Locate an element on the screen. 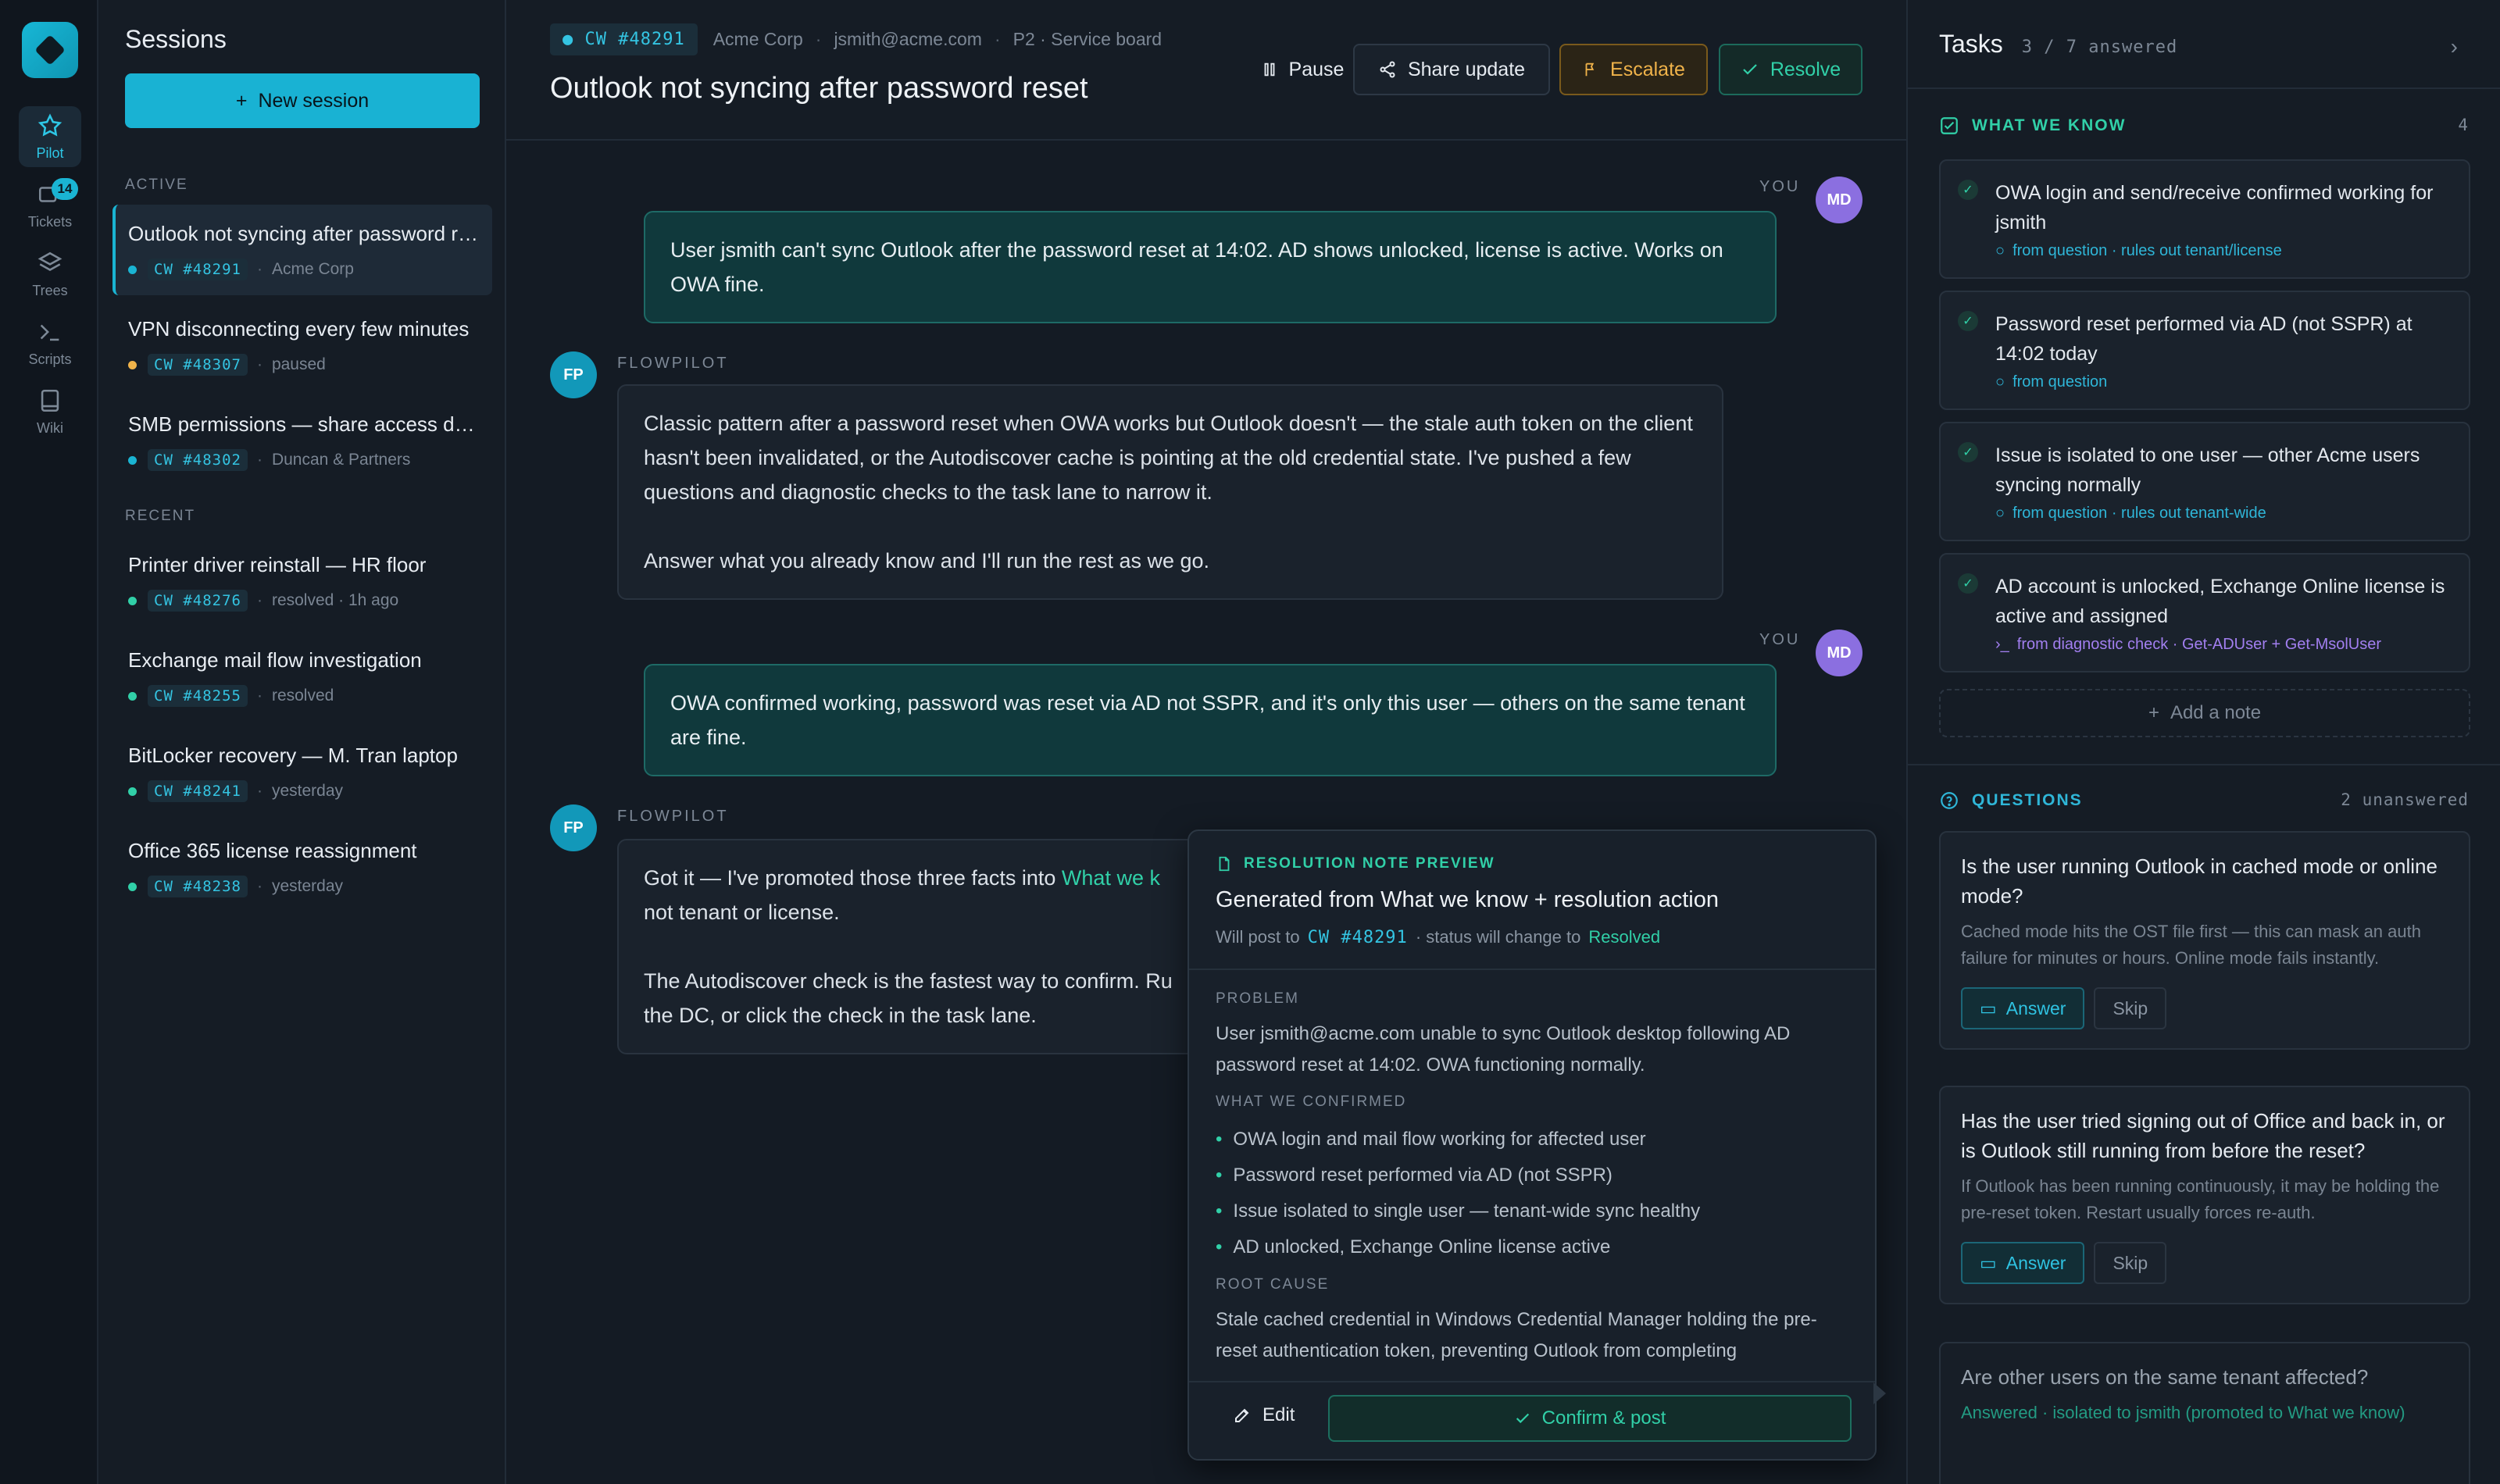 The width and height of the screenshot is (2500, 1484). skip-label: Skip is located at coordinates (2130, 1262).